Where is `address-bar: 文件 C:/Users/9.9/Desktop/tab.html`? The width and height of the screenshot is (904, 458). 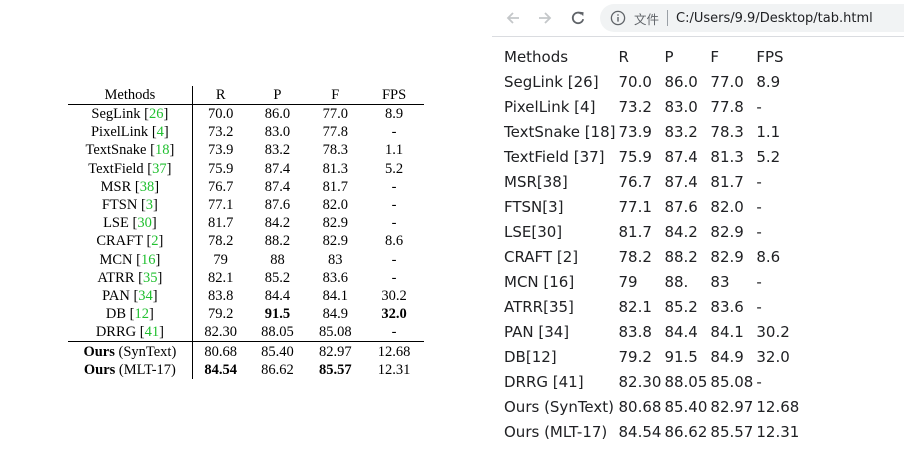 address-bar: 文件 C:/Users/9.9/Desktop/tab.html is located at coordinates (752, 18).